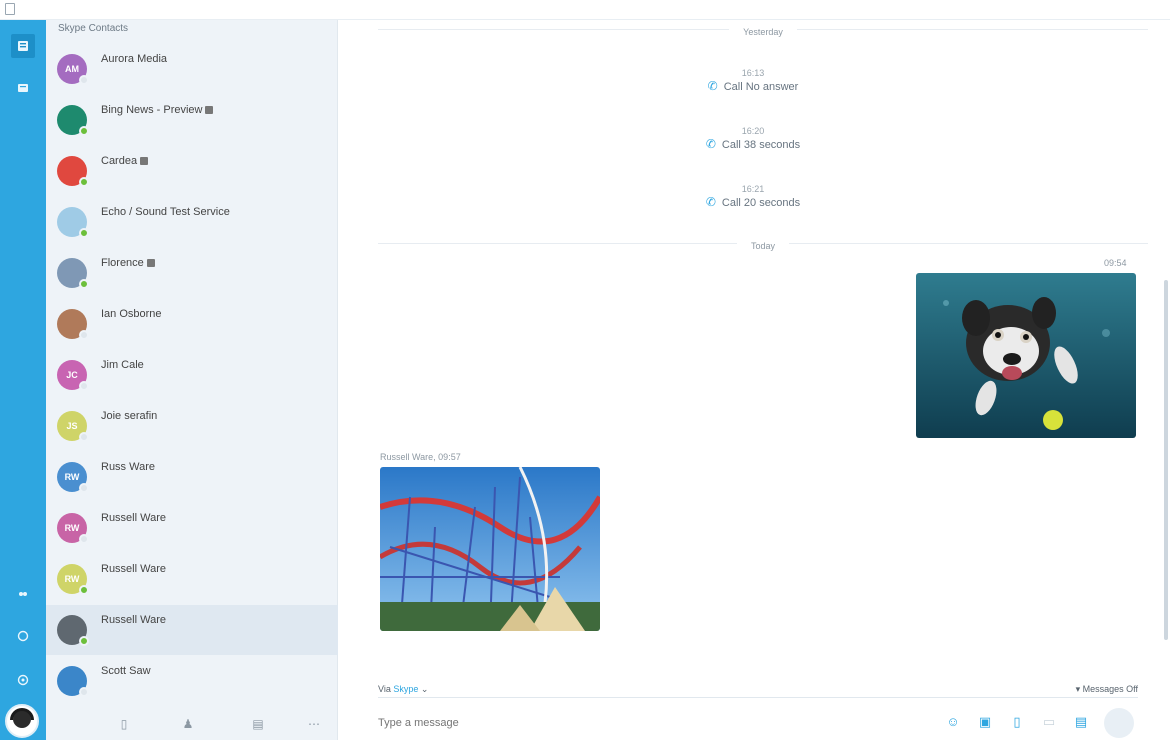 Image resolution: width=1170 pixels, height=740 pixels. Describe the element at coordinates (953, 722) in the screenshot. I see `emoticon-icon: ☺` at that location.